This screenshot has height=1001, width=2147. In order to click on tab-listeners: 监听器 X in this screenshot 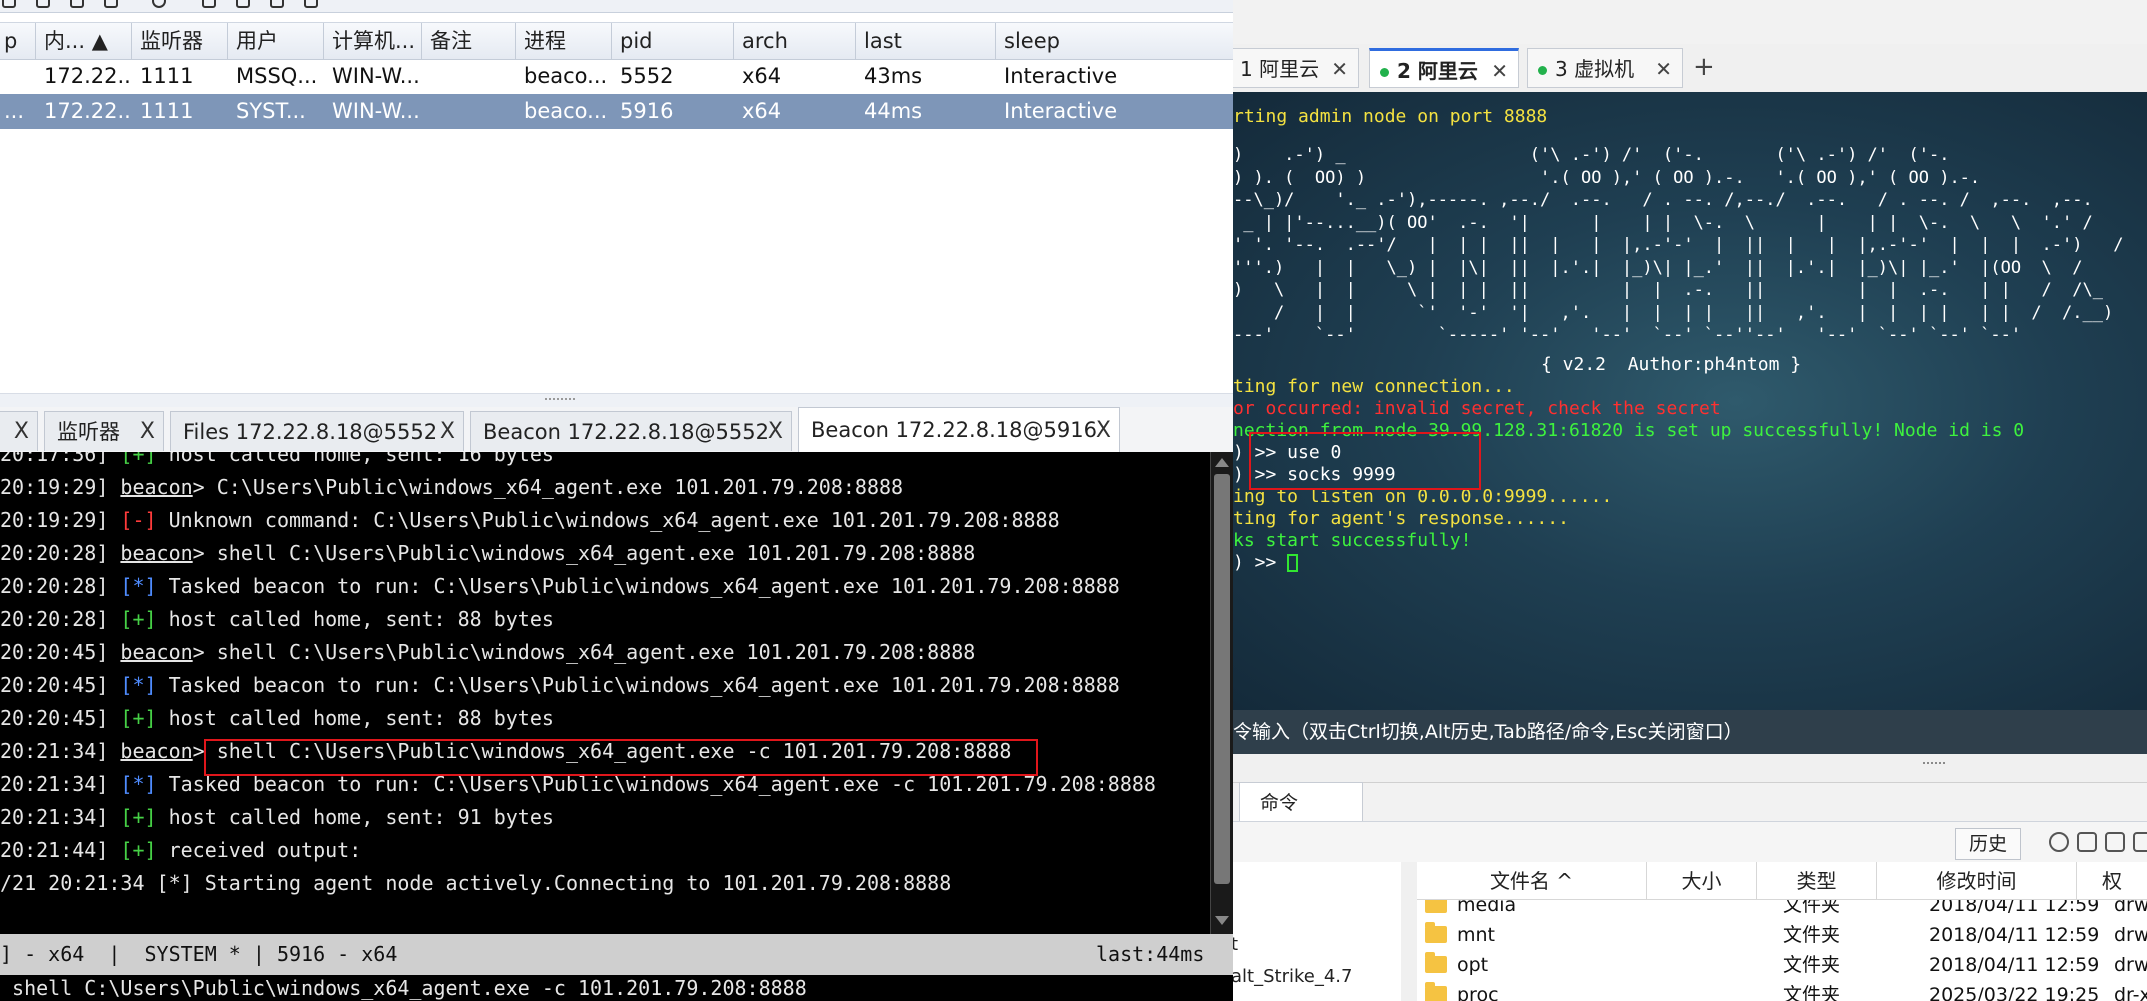, I will do `click(104, 431)`.